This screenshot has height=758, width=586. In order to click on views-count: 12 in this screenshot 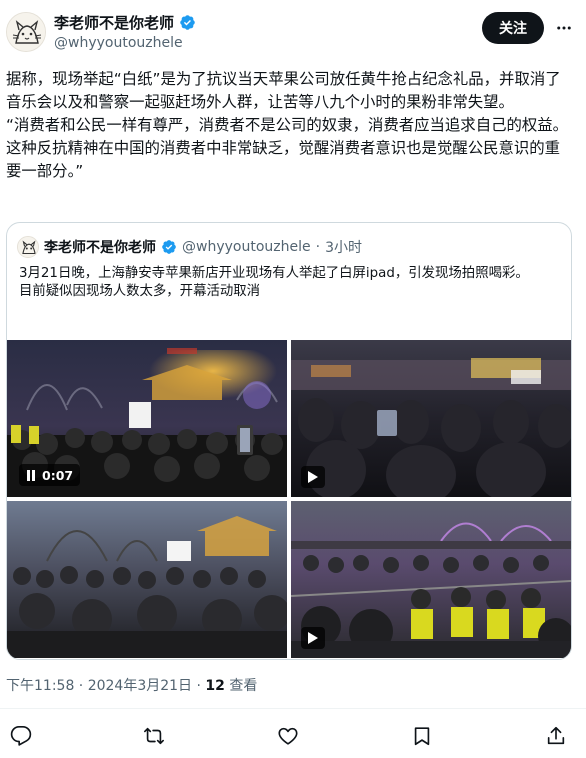, I will do `click(215, 686)`.